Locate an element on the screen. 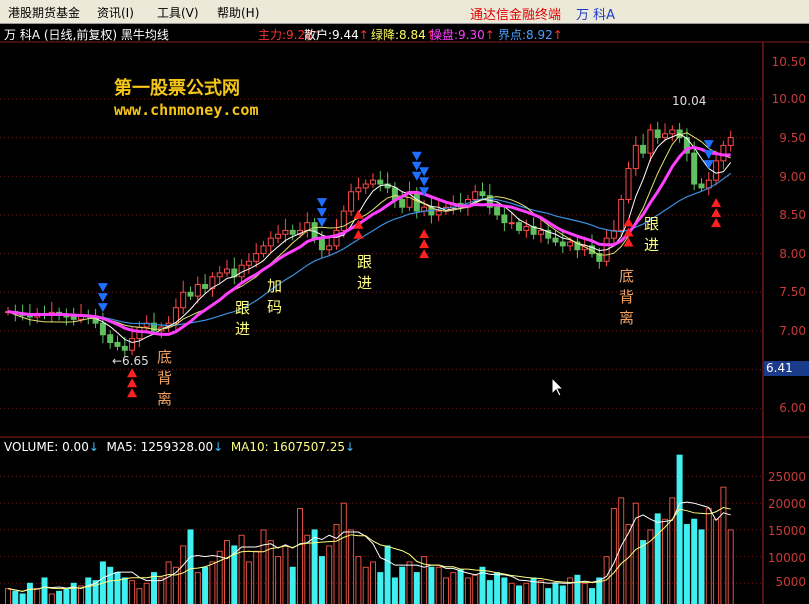 The image size is (809, 604). value: 9.30 is located at coordinates (471, 35).